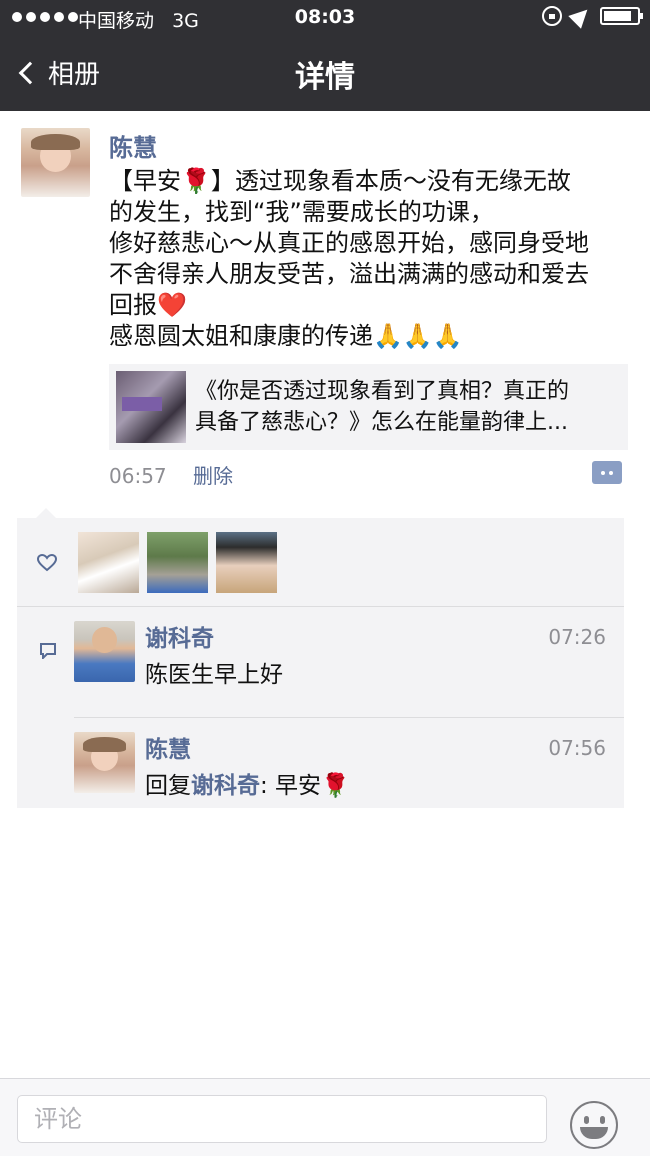  Describe the element at coordinates (577, 637) in the screenshot. I see `comment-time: 07:26` at that location.